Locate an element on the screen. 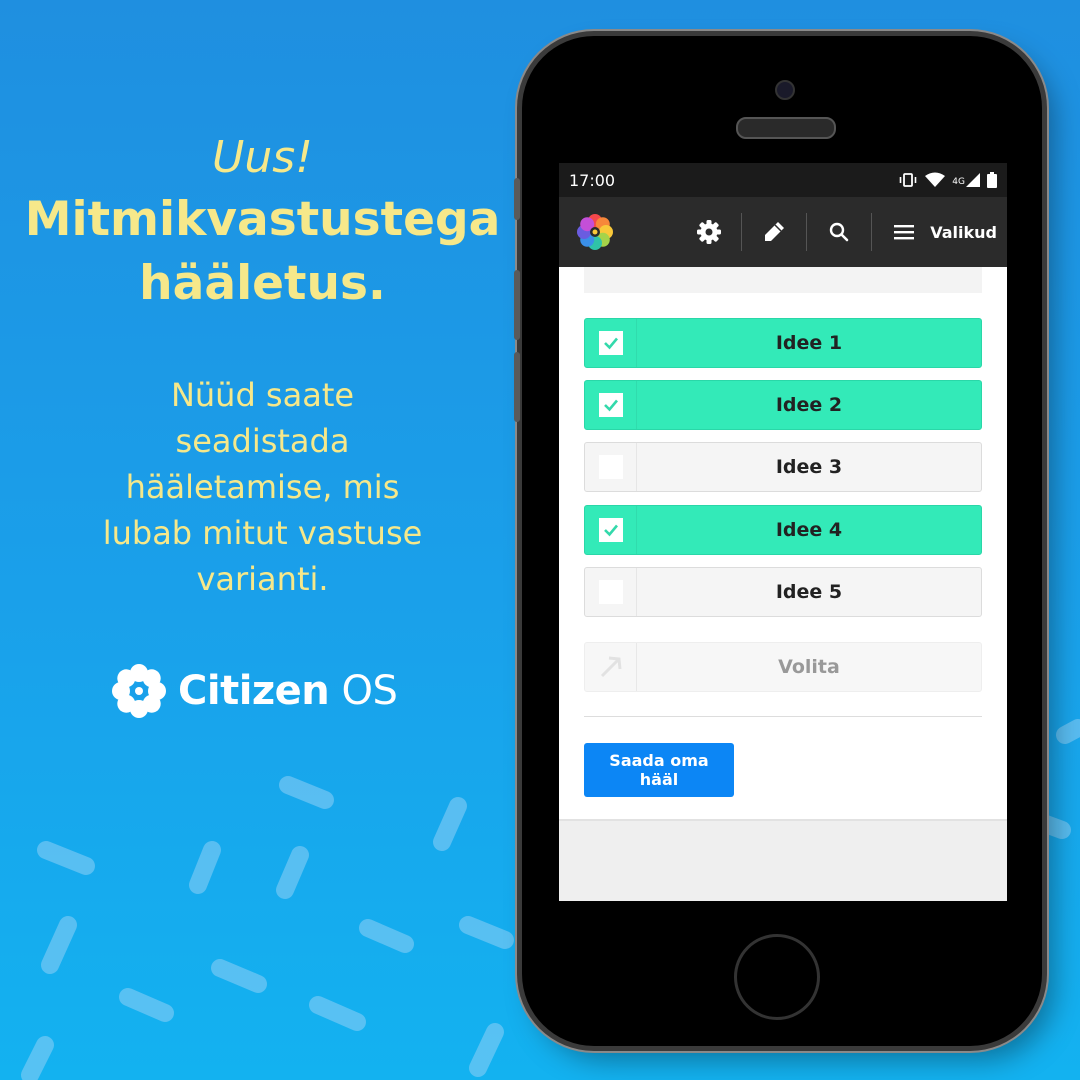 The height and width of the screenshot is (1080, 1080). vote-option: Idee 1 is located at coordinates (783, 343).